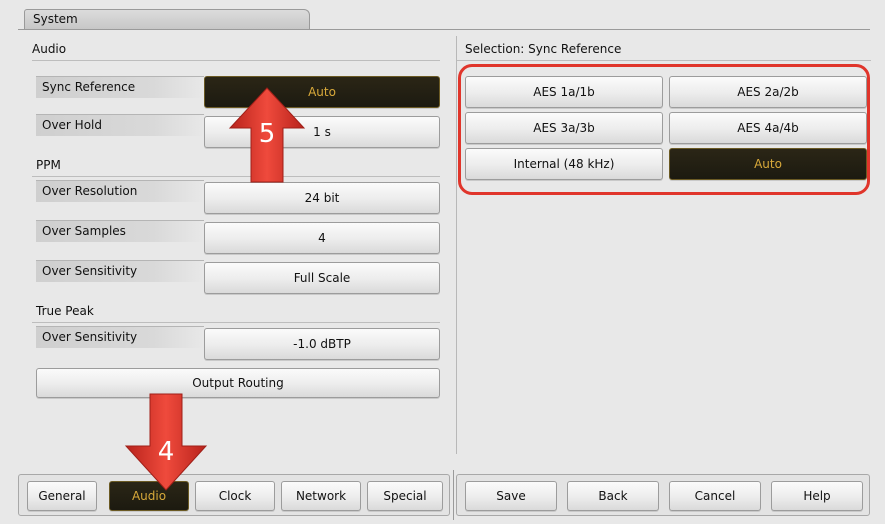 This screenshot has width=885, height=524. I want to click on title-divider, so click(444, 29).